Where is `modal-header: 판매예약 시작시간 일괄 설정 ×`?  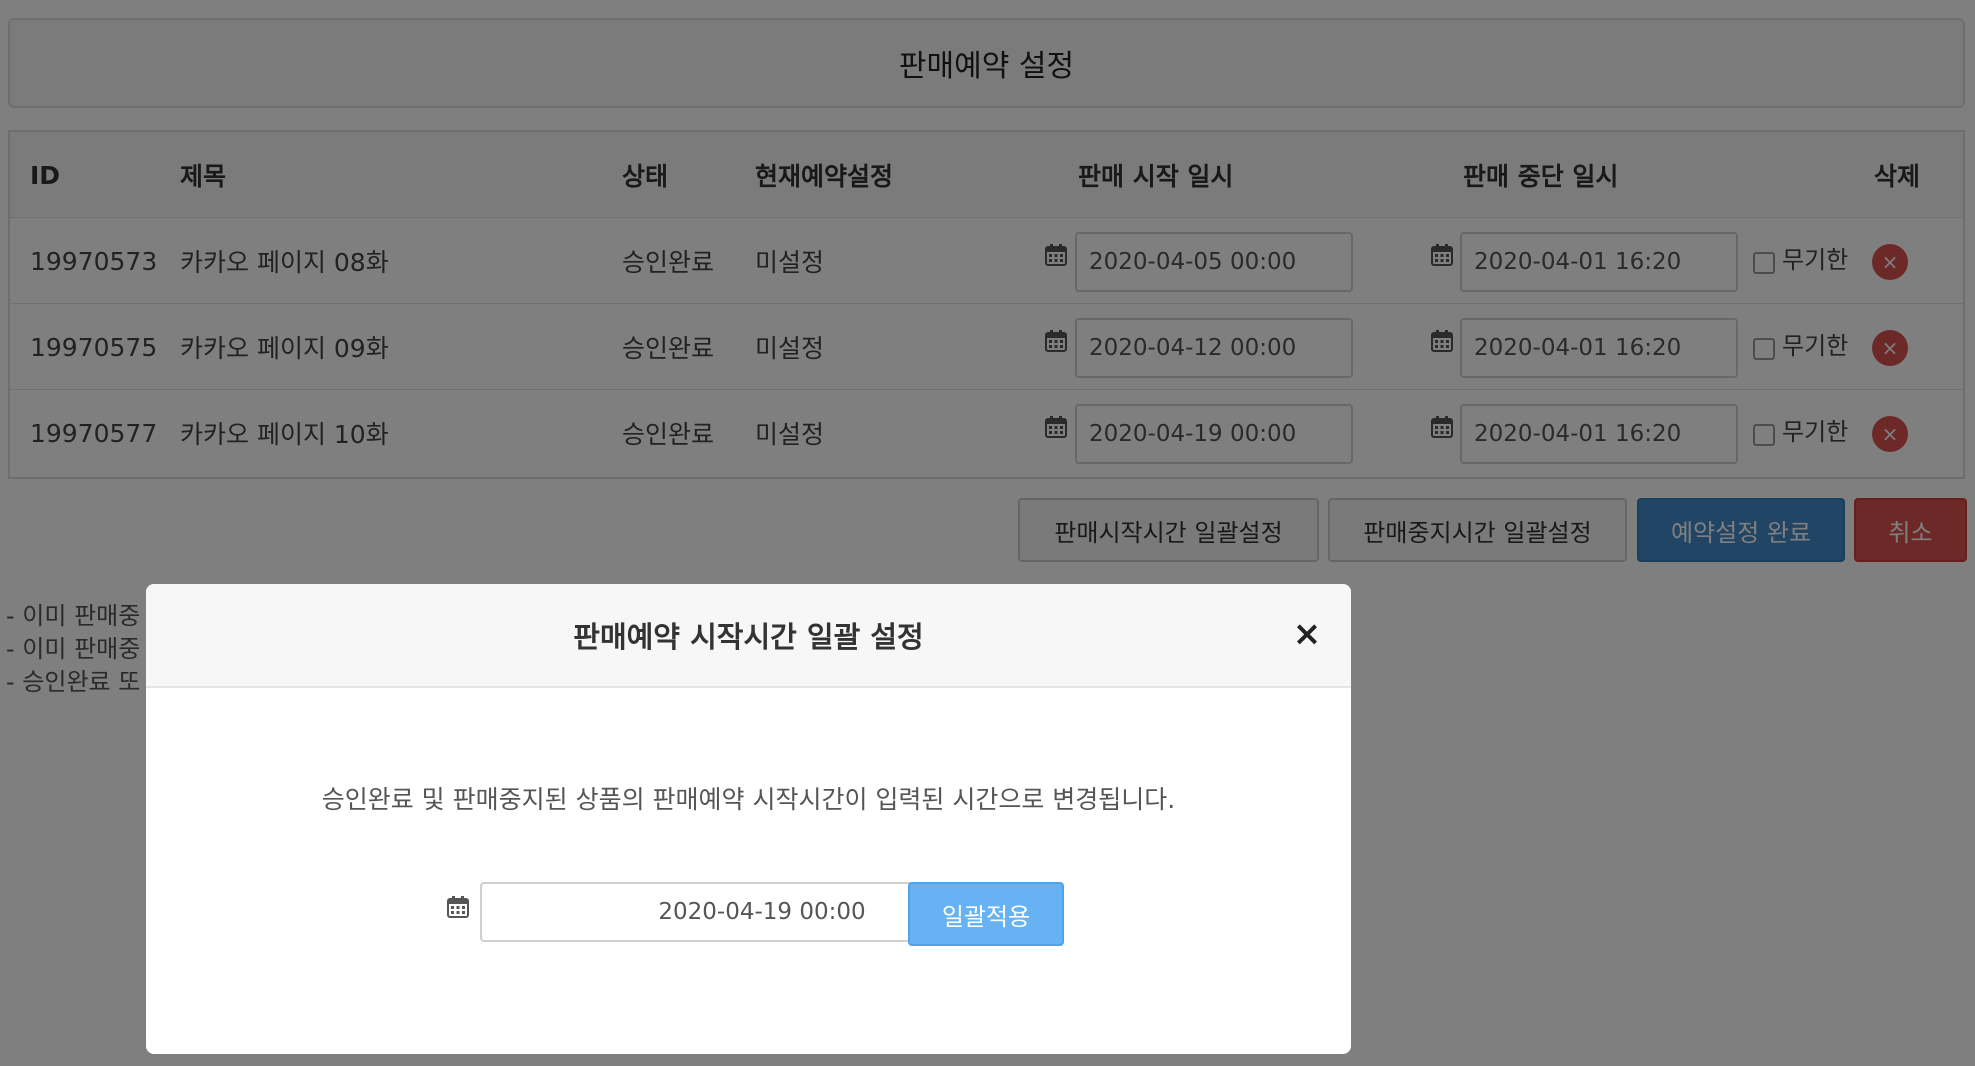 modal-header: 판매예약 시작시간 일괄 설정 × is located at coordinates (748, 636).